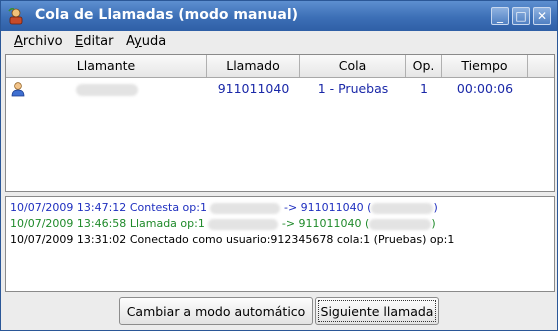 The height and width of the screenshot is (331, 558). What do you see at coordinates (541, 66) in the screenshot?
I see `column-header-filler` at bounding box center [541, 66].